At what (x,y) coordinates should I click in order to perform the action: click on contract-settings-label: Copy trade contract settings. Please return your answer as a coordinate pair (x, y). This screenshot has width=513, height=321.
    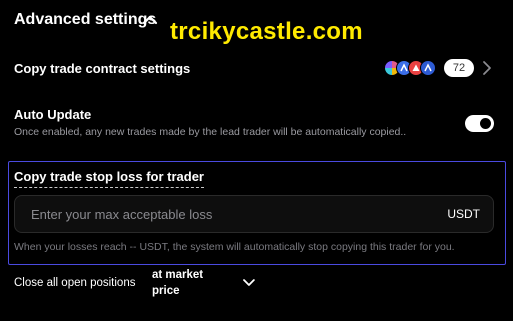
    Looking at the image, I should click on (102, 69).